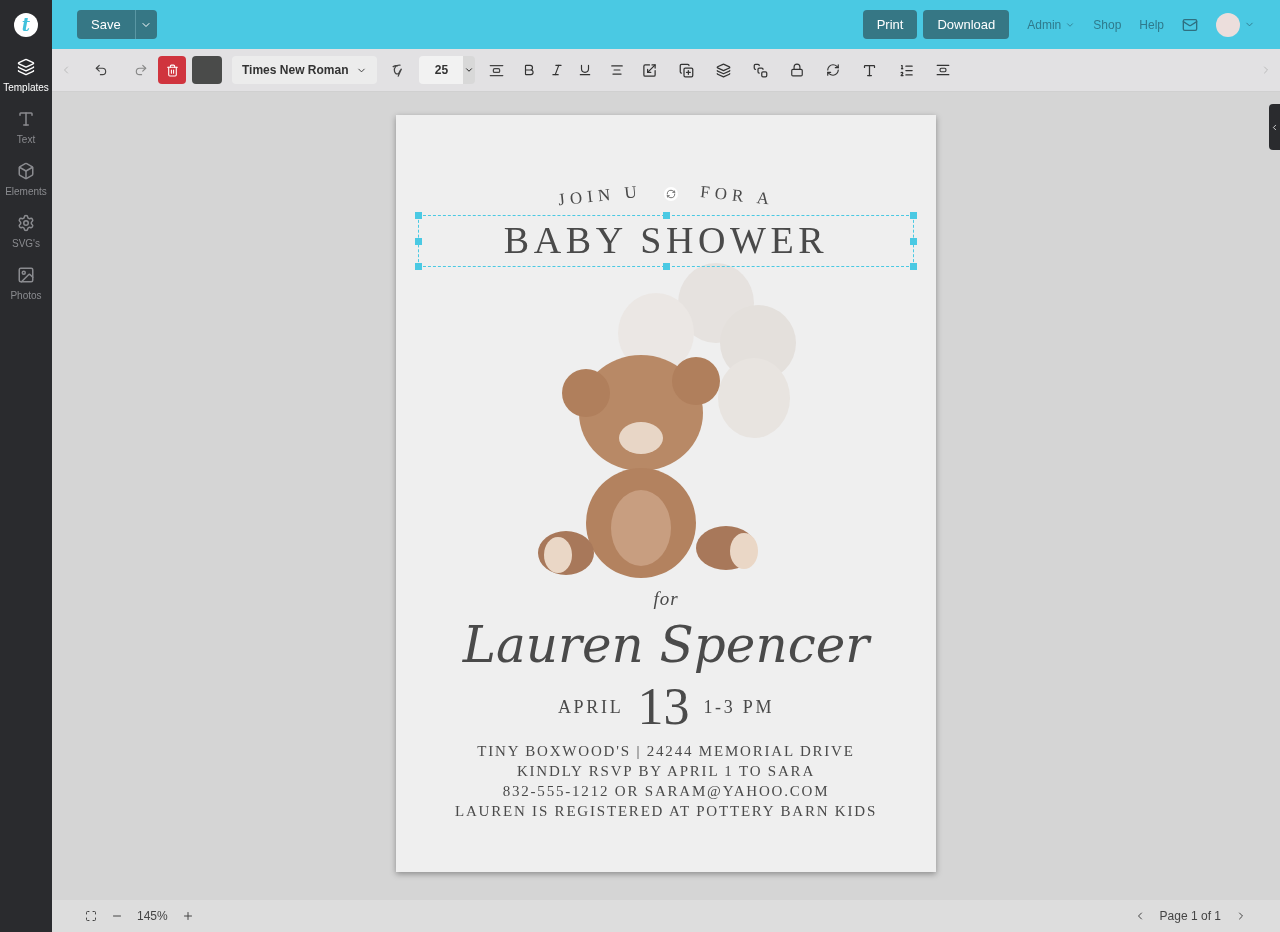  I want to click on panel-toggle, so click(1274, 127).